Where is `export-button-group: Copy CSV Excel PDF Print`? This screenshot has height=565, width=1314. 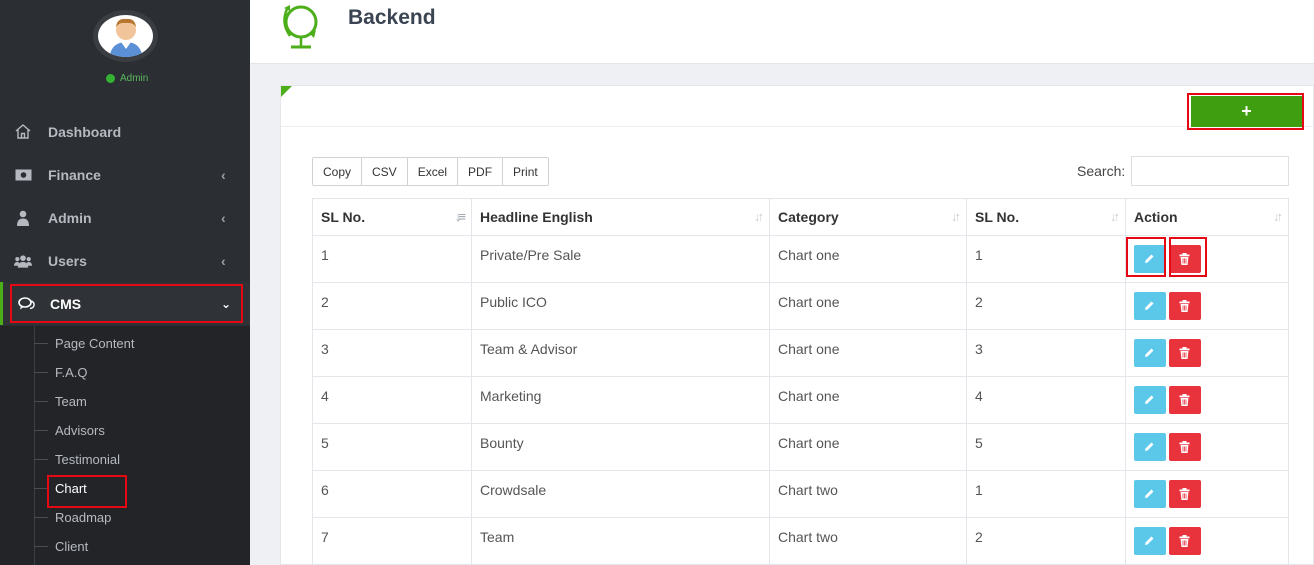
export-button-group: Copy CSV Excel PDF Print is located at coordinates (430, 171).